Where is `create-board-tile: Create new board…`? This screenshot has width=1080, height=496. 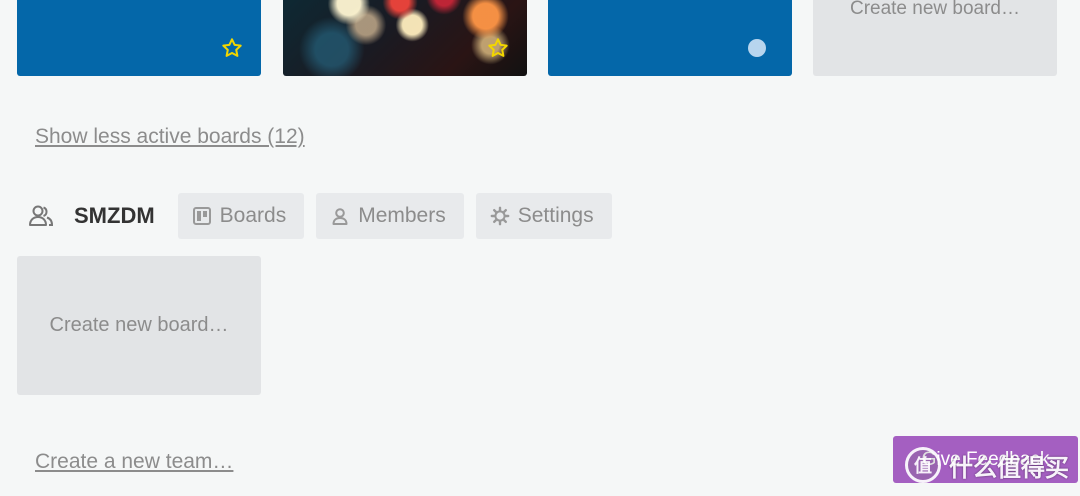 create-board-tile: Create new board… is located at coordinates (935, 38).